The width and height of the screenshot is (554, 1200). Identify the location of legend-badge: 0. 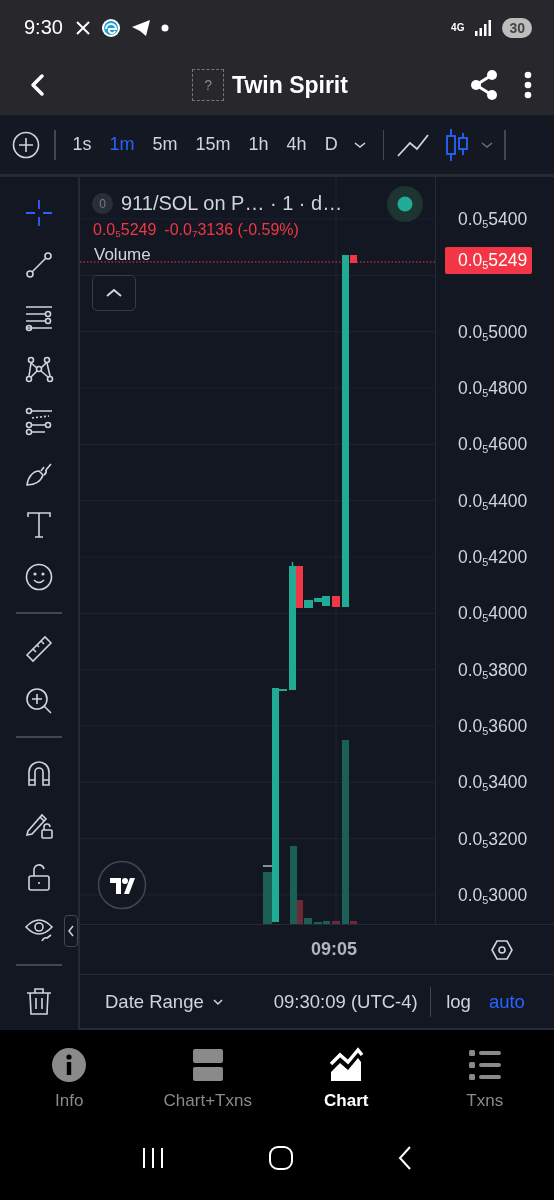
(102, 203).